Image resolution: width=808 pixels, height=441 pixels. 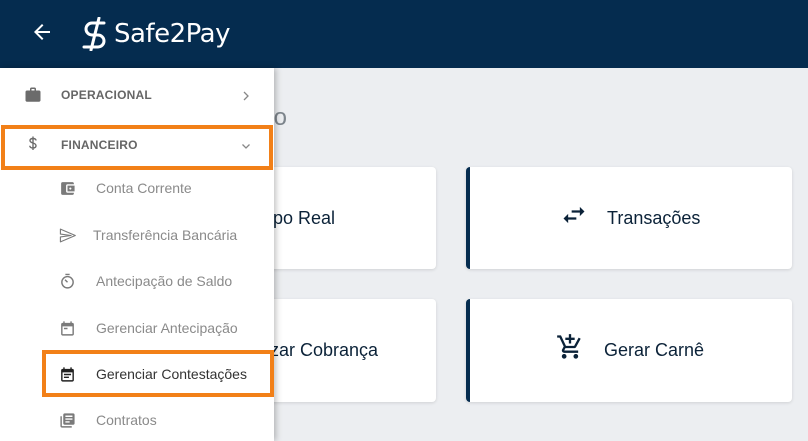 I want to click on sidebar-item-conta-corrente: Conta Corrente, so click(x=137, y=188).